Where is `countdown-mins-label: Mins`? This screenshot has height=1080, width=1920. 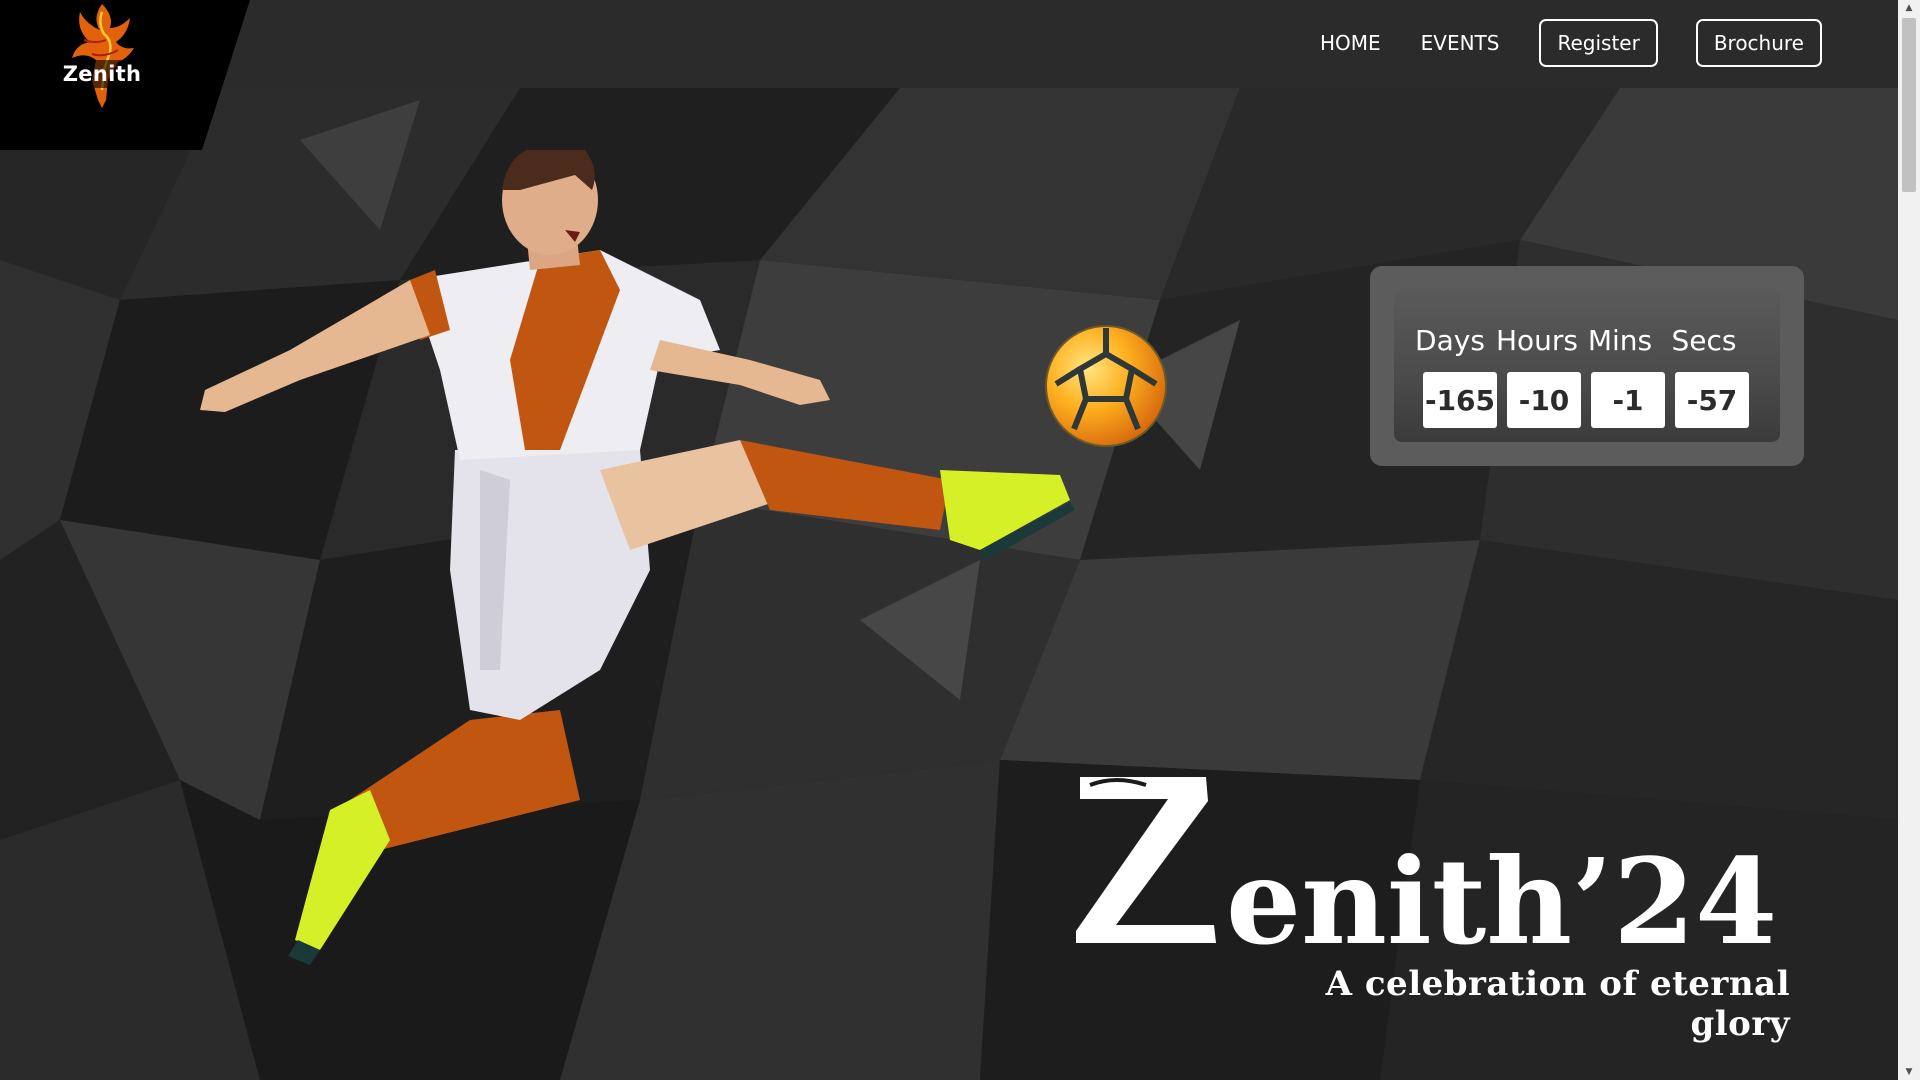 countdown-mins-label: Mins is located at coordinates (1620, 340).